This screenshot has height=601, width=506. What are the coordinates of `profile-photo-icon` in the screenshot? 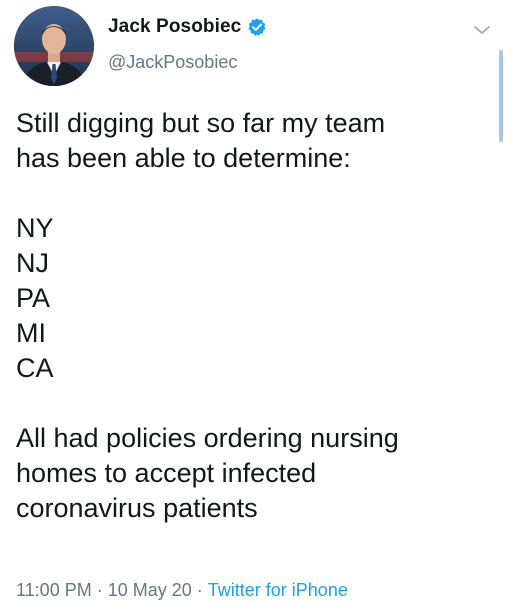 It's located at (54, 46).